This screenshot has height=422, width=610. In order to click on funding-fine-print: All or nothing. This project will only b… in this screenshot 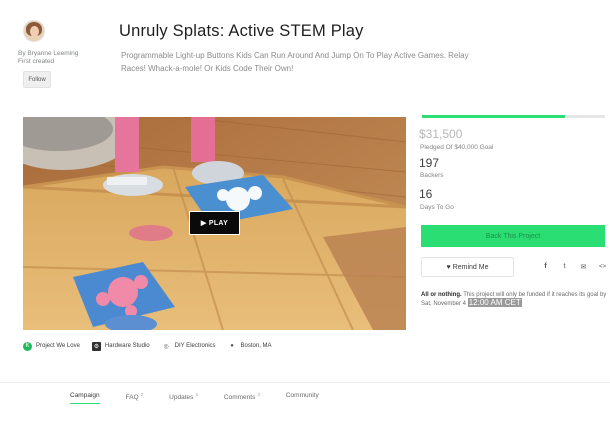, I will do `click(515, 299)`.